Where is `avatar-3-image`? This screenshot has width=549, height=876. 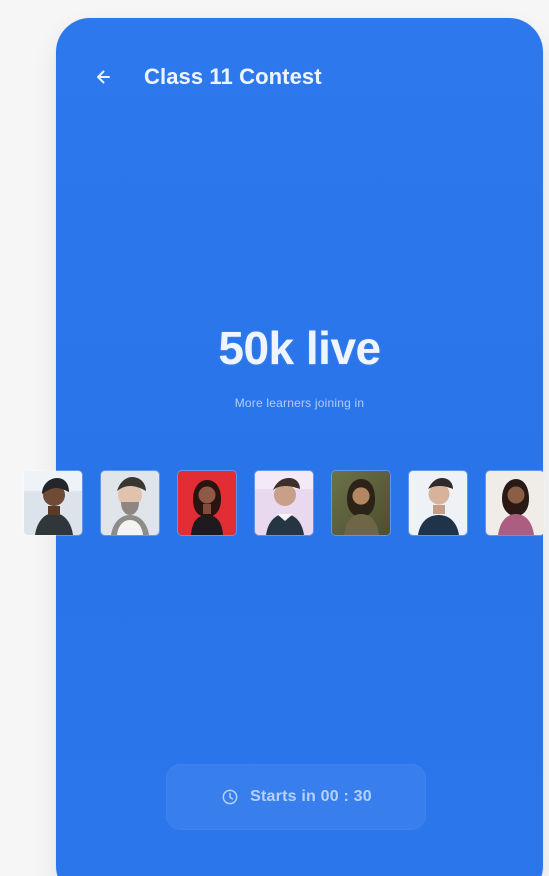 avatar-3-image is located at coordinates (207, 503).